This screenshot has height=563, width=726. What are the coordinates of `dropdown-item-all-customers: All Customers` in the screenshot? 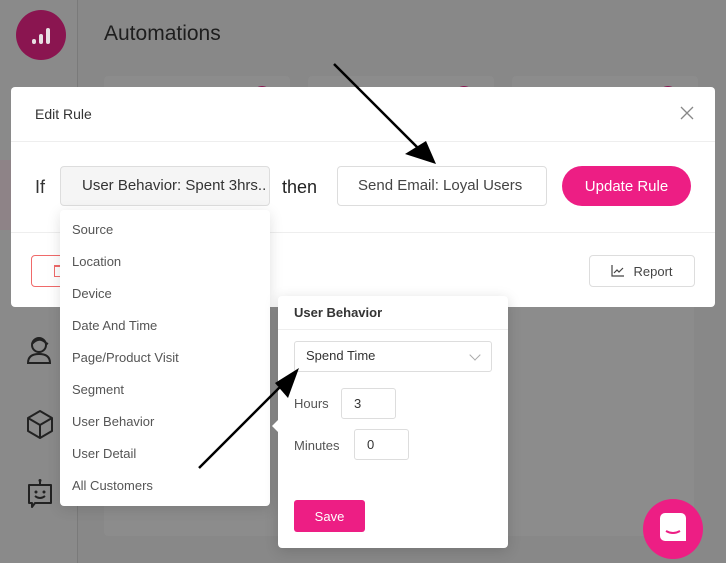 It's located at (165, 486).